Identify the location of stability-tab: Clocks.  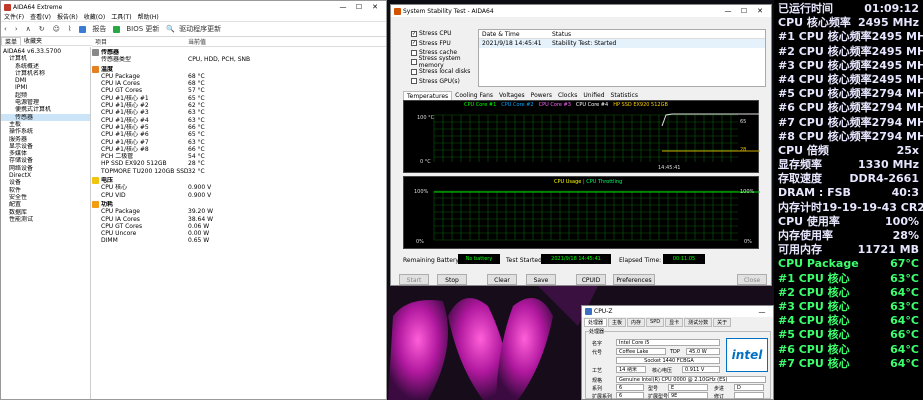
(567, 95).